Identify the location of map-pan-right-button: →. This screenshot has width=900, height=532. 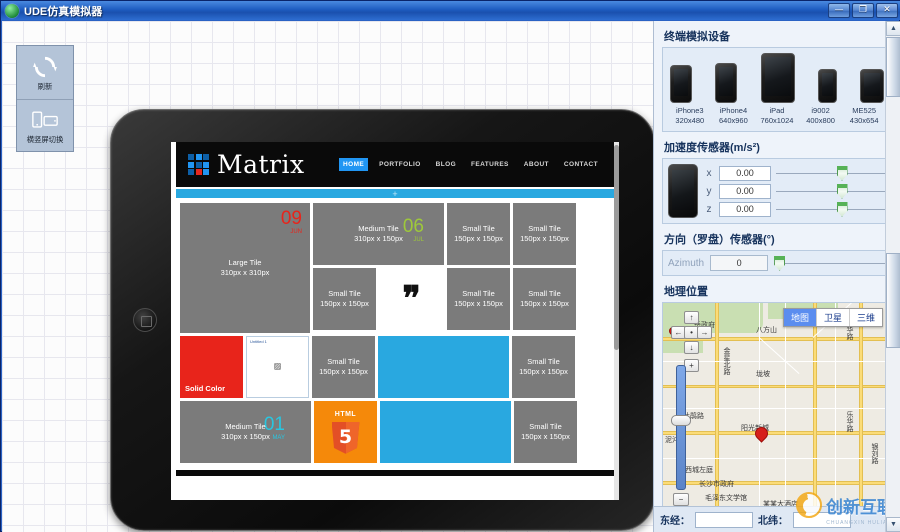
(704, 333).